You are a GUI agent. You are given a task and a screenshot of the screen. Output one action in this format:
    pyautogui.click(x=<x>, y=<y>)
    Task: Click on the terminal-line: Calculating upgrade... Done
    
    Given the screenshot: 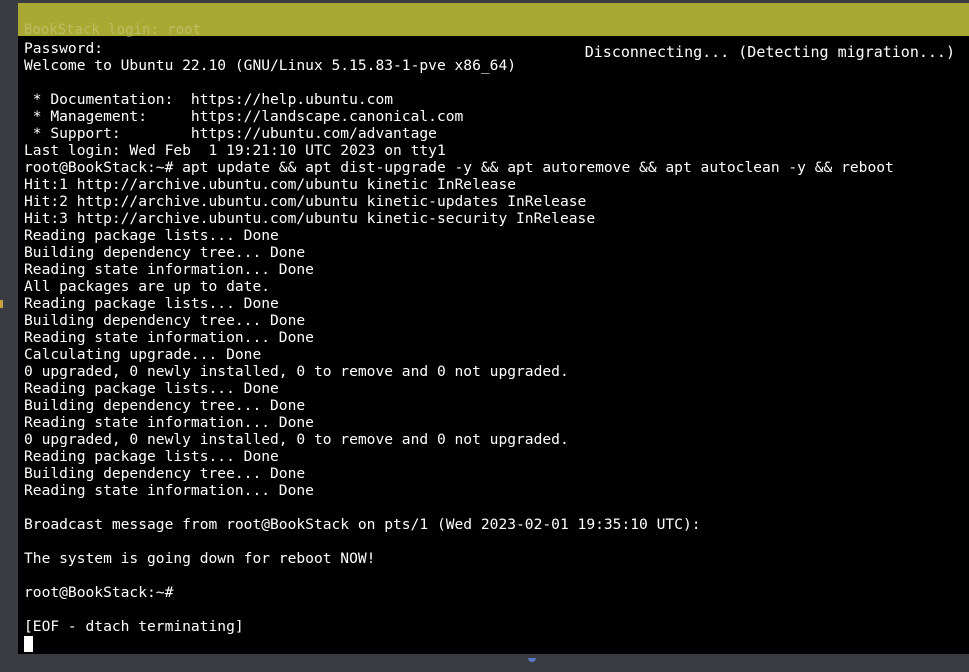 What is the action you would take?
    pyautogui.click(x=143, y=354)
    